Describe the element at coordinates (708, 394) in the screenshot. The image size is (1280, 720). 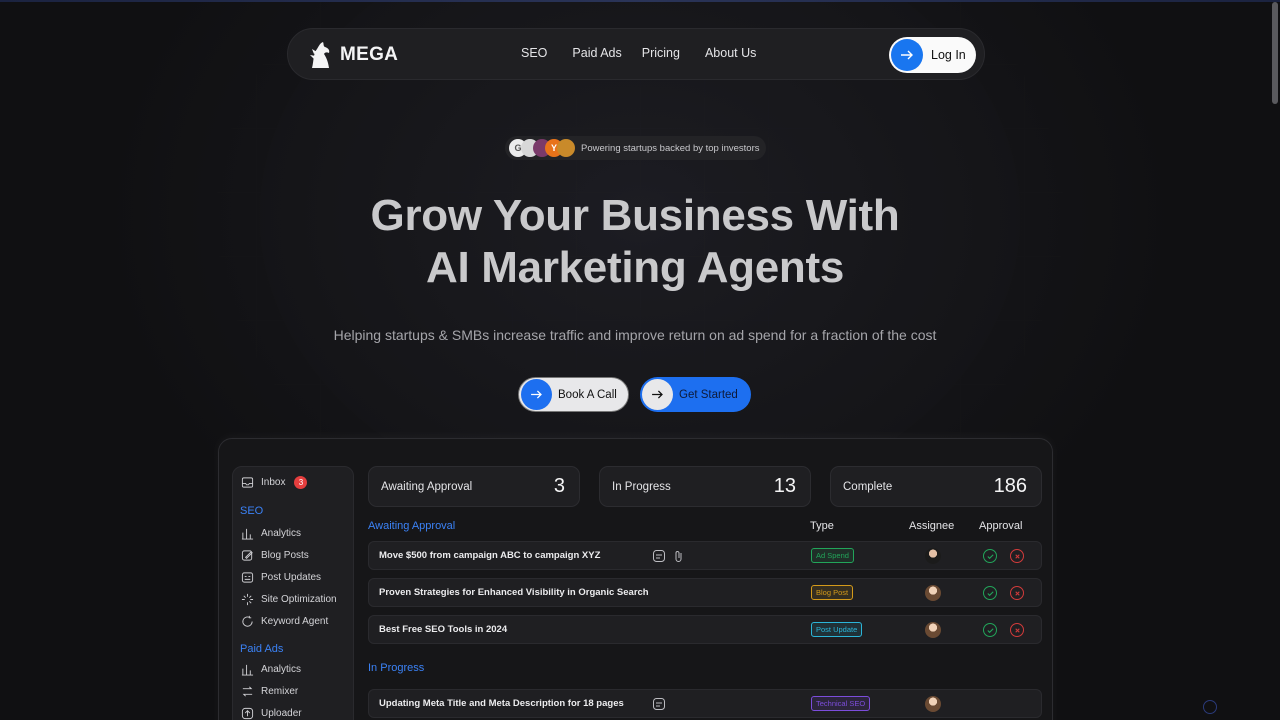
I see `get-started-label: Get Started` at that location.